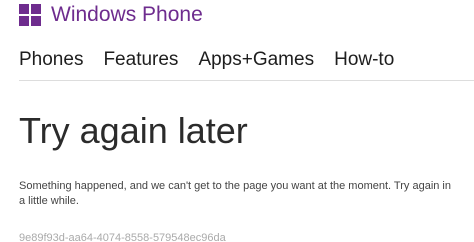 The image size is (474, 242). What do you see at coordinates (140, 60) in the screenshot?
I see `nav-item-features: Features` at bounding box center [140, 60].